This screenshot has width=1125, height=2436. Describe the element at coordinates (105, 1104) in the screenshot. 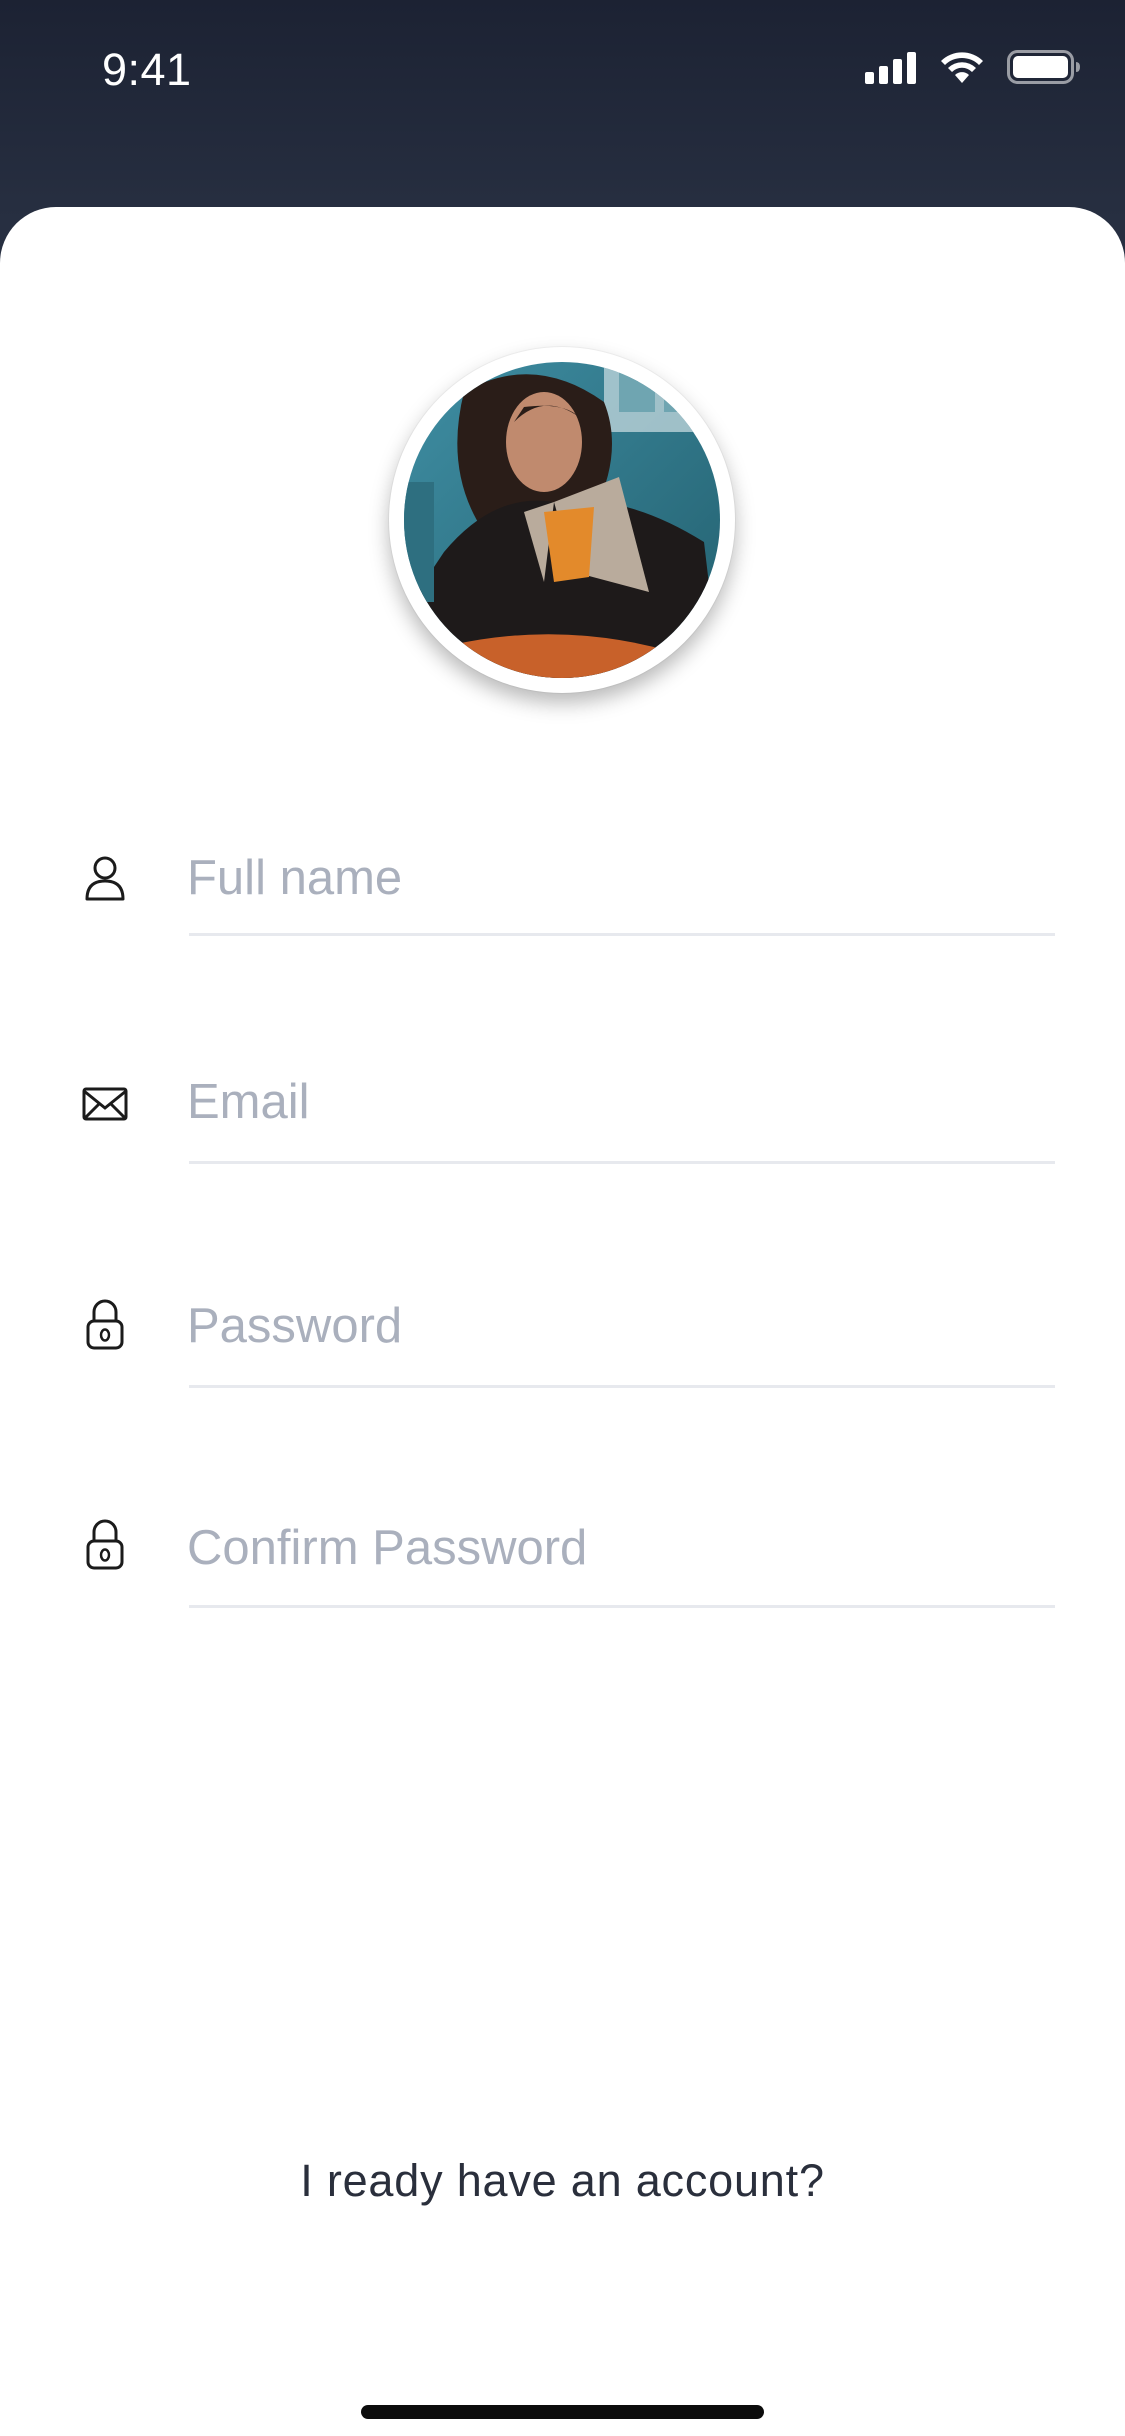

I see `envelope-icon` at that location.